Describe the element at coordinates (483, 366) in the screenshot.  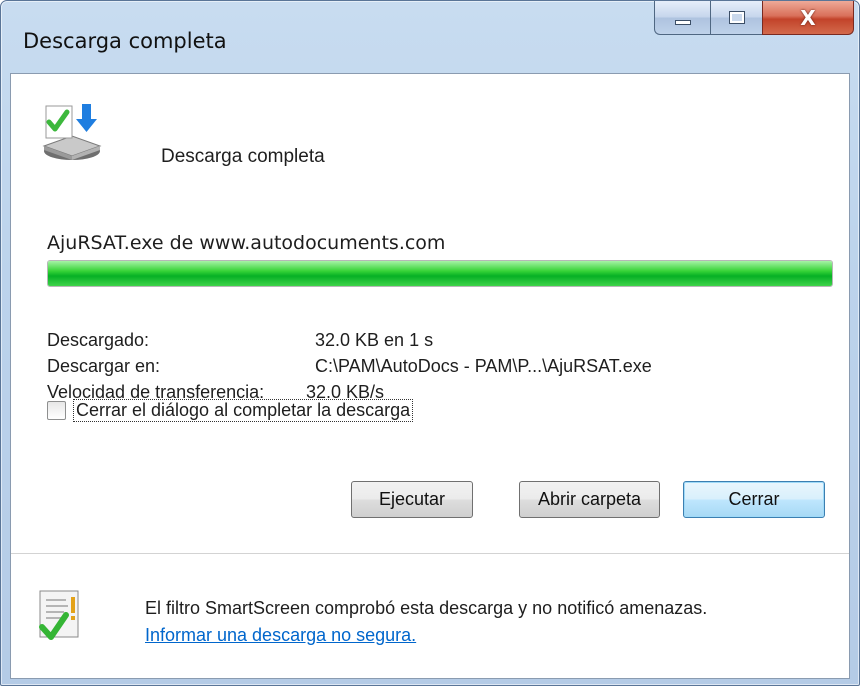
I see `detail-value: C:\PAM\AutoDocs - PAM\P...\AjuRSAT.exe` at that location.